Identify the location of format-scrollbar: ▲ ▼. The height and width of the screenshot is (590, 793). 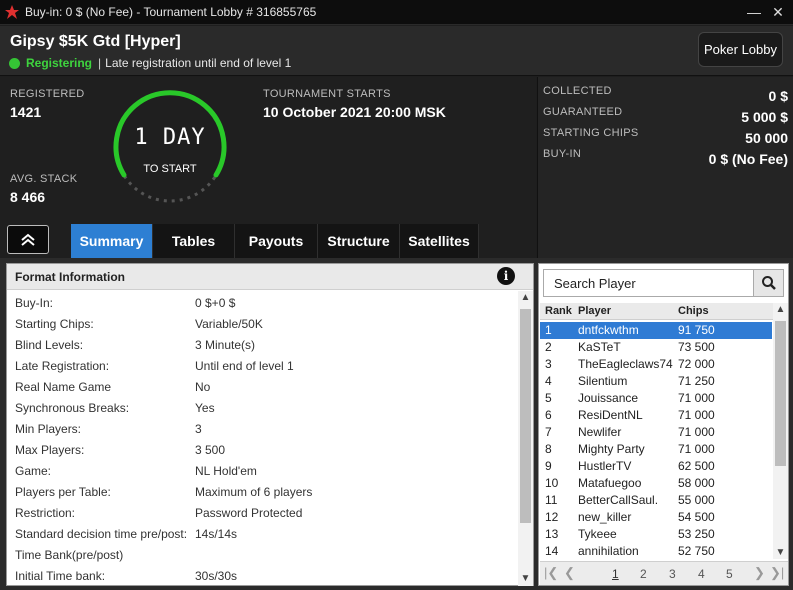
(525, 438).